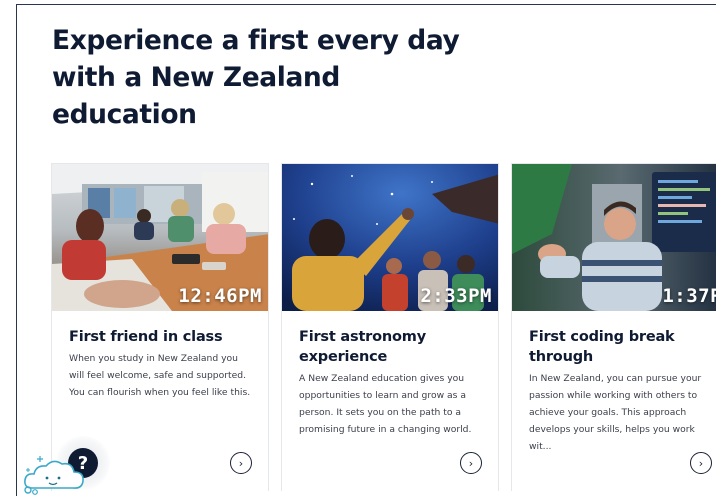 The width and height of the screenshot is (716, 496). What do you see at coordinates (362, 347) in the screenshot?
I see `card-title: First astronomy experience` at bounding box center [362, 347].